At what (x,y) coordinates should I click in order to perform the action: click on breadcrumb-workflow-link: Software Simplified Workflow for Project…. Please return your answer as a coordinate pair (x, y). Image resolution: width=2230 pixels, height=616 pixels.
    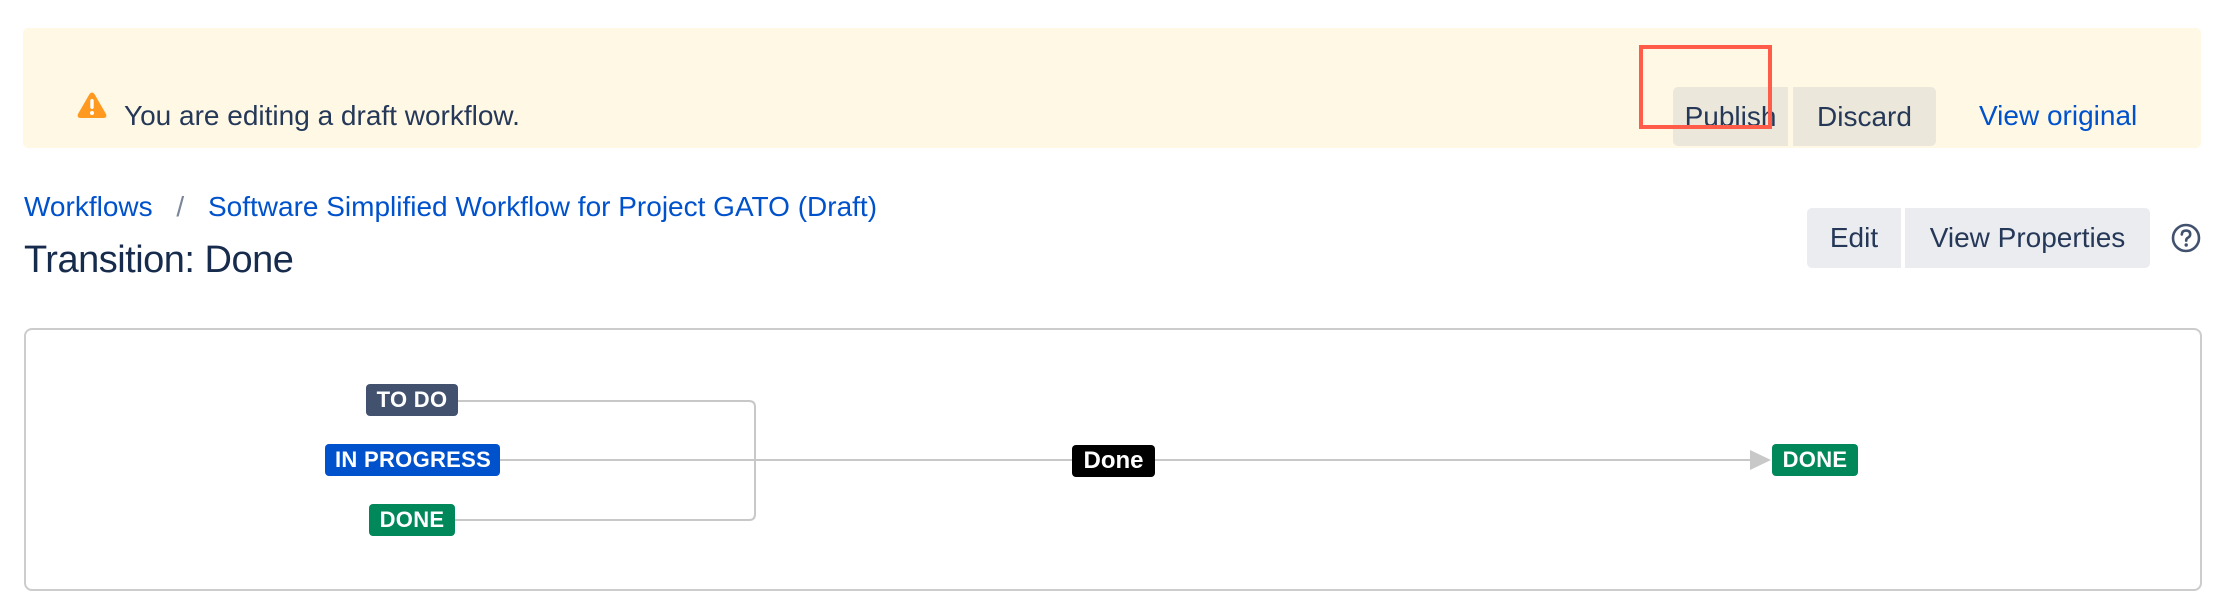
    Looking at the image, I should click on (542, 206).